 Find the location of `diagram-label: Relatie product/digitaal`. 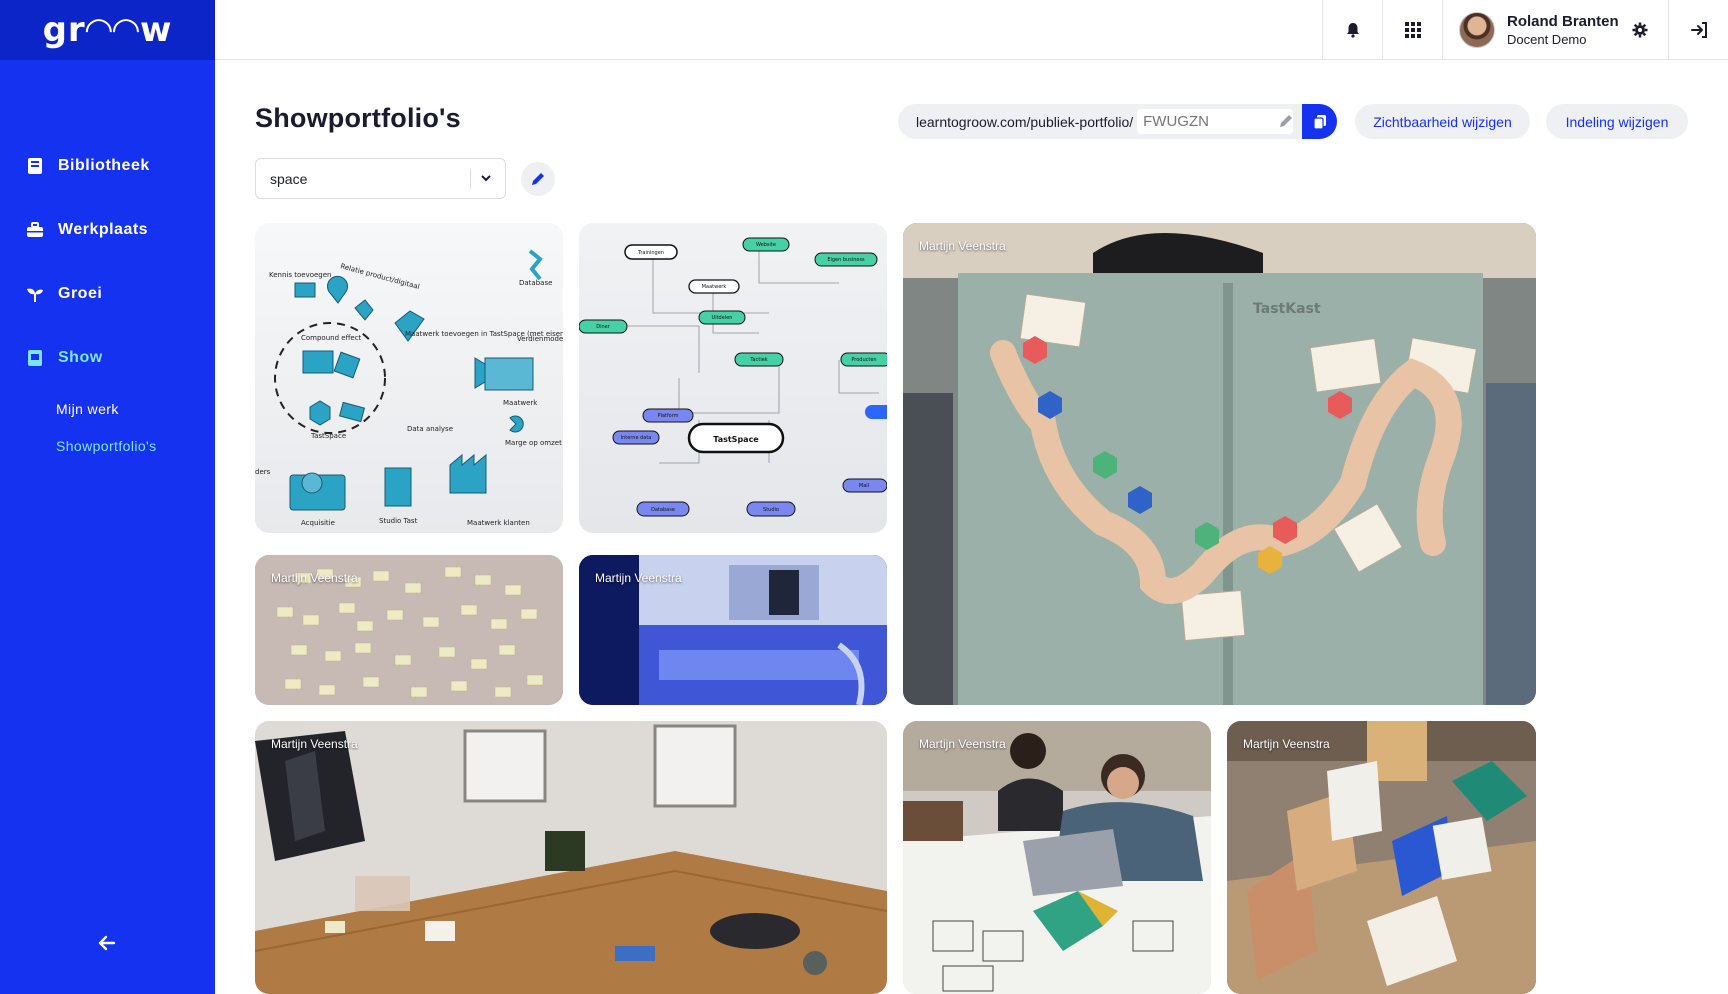

diagram-label: Relatie product/digitaal is located at coordinates (379, 276).